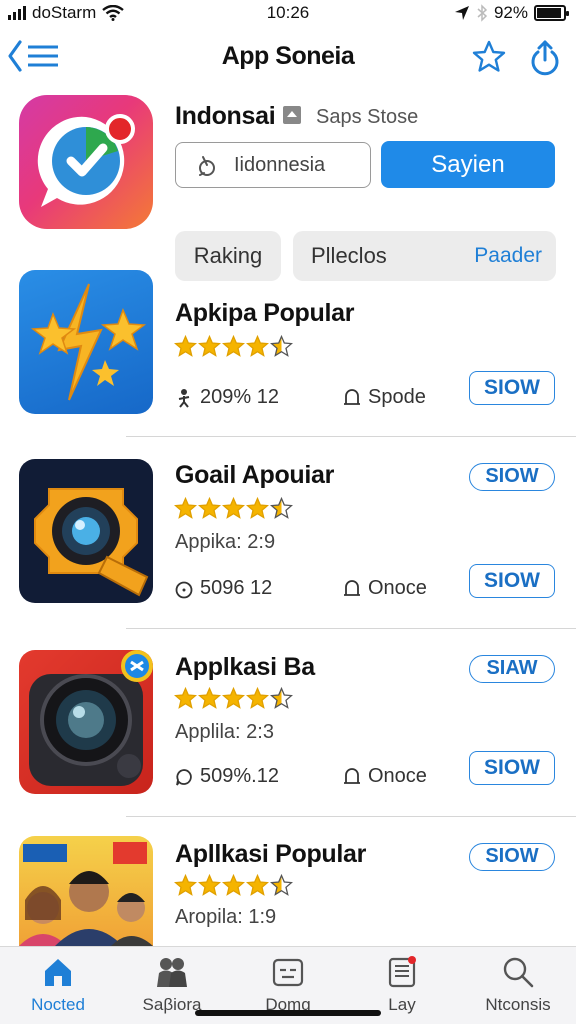  Describe the element at coordinates (288, 56) in the screenshot. I see `navigation-bar: App Soneia` at that location.